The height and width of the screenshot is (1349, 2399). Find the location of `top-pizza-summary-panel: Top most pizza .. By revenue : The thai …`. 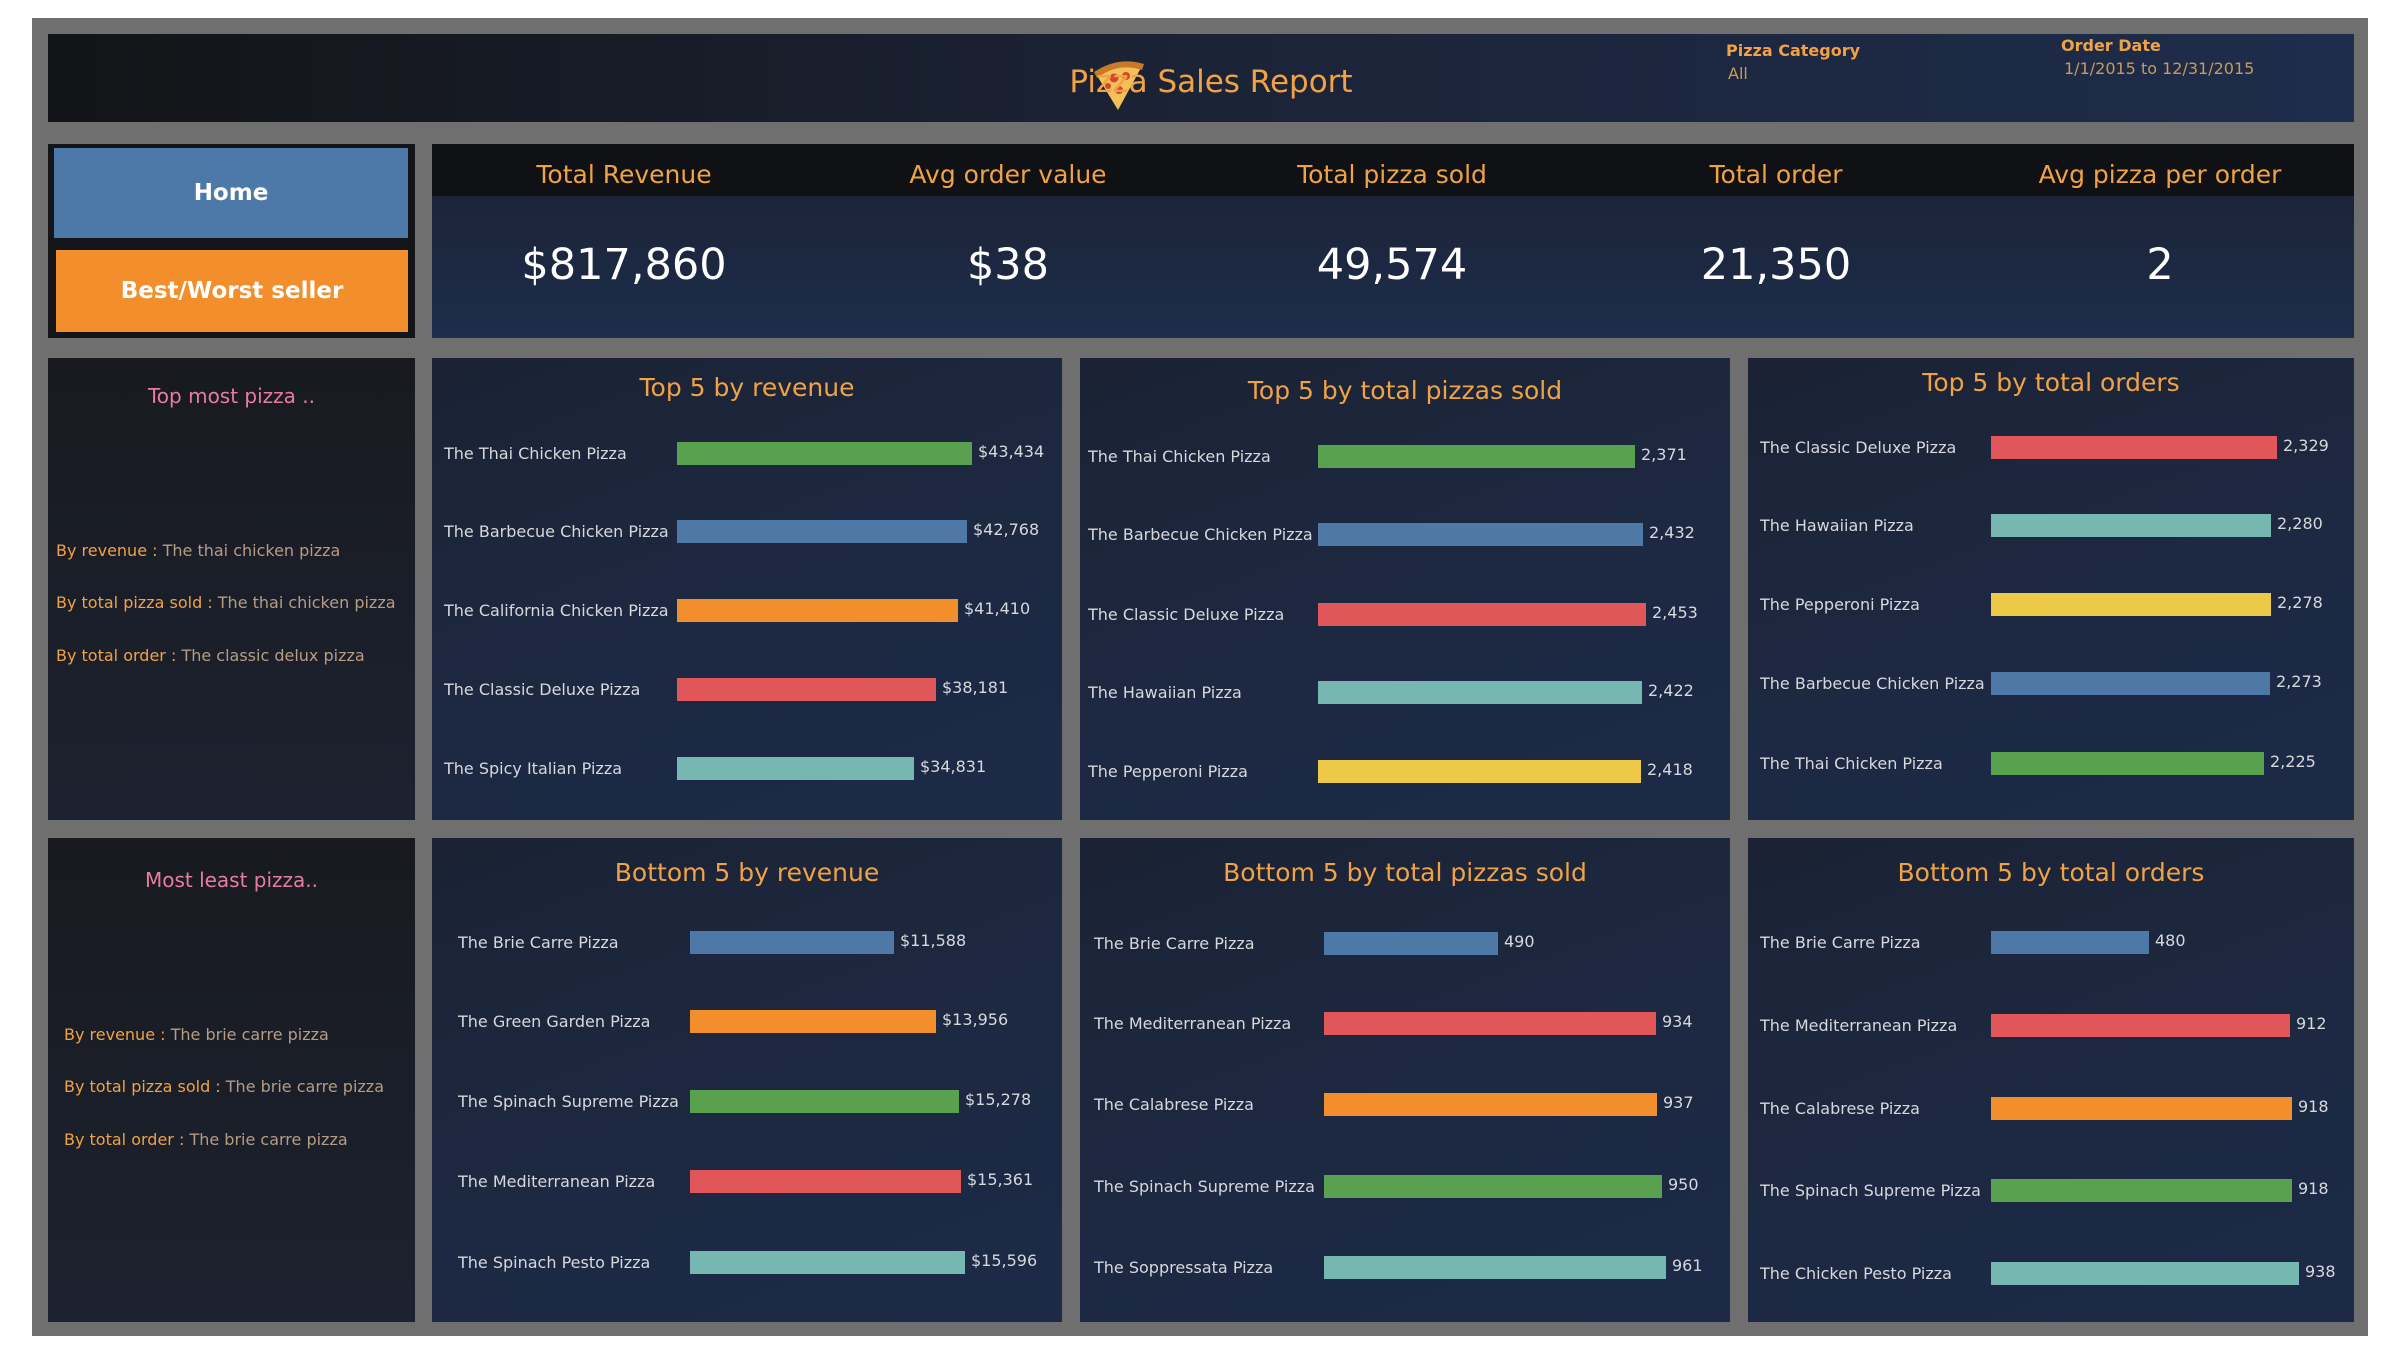

top-pizza-summary-panel: Top most pizza .. By revenue : The thai … is located at coordinates (231, 589).